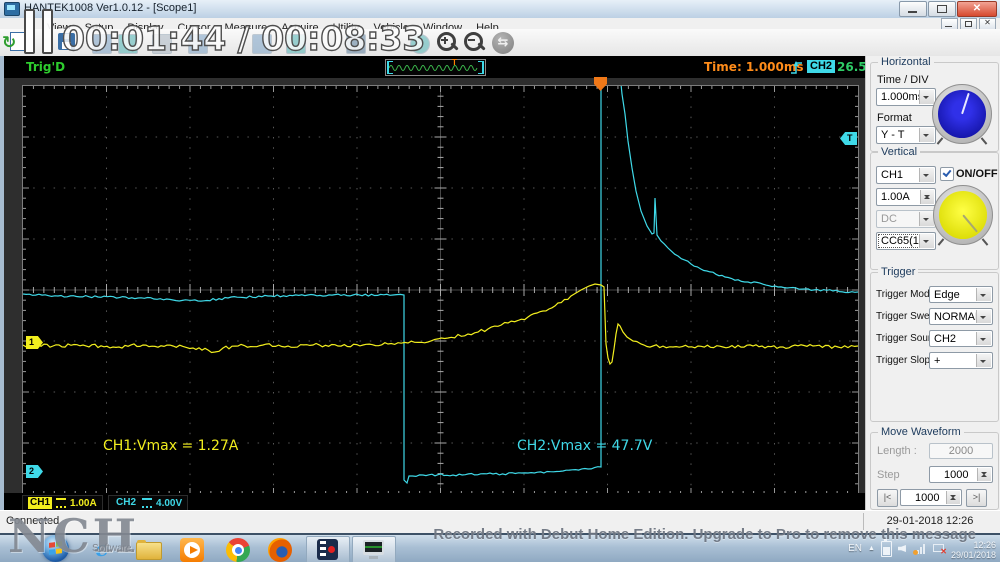  What do you see at coordinates (147, 503) in the screenshot?
I see `ch2-dc-coupling-icon` at bounding box center [147, 503].